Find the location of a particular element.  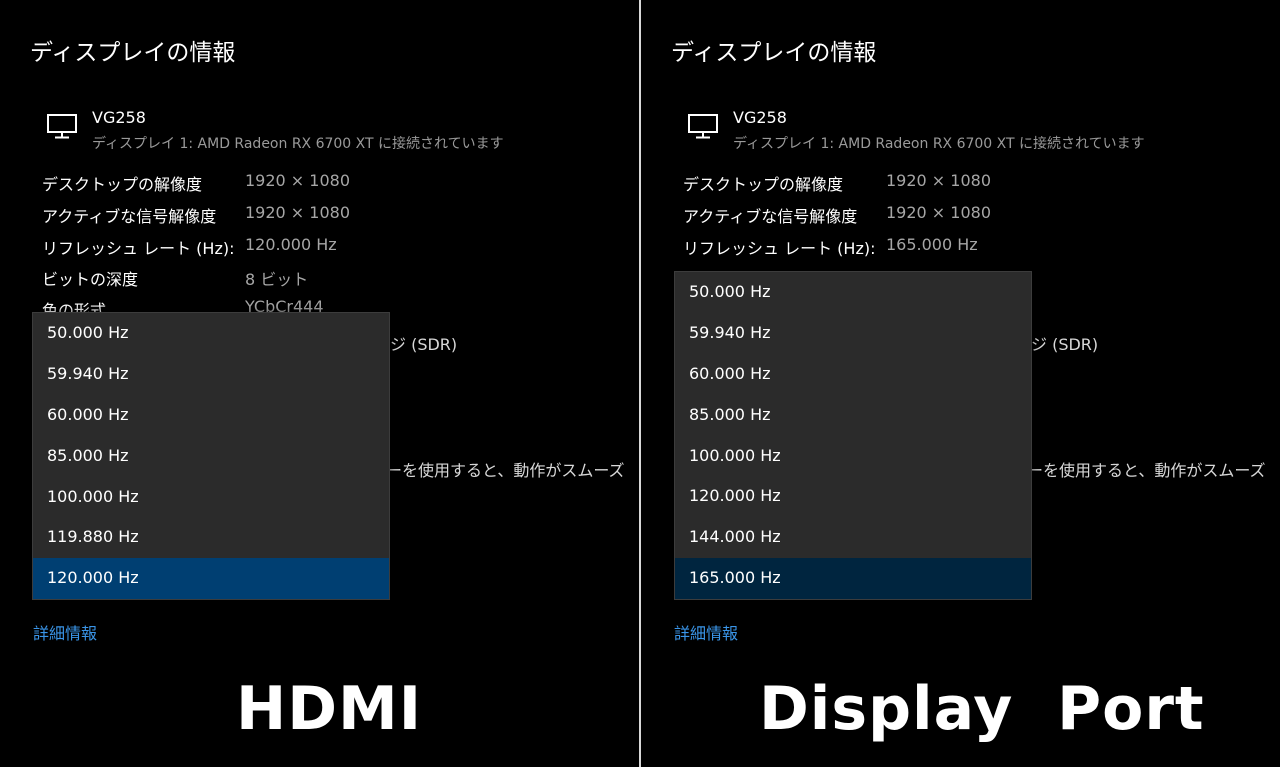

refresh-rate-option-selected: 165.000 Hz is located at coordinates (853, 579).